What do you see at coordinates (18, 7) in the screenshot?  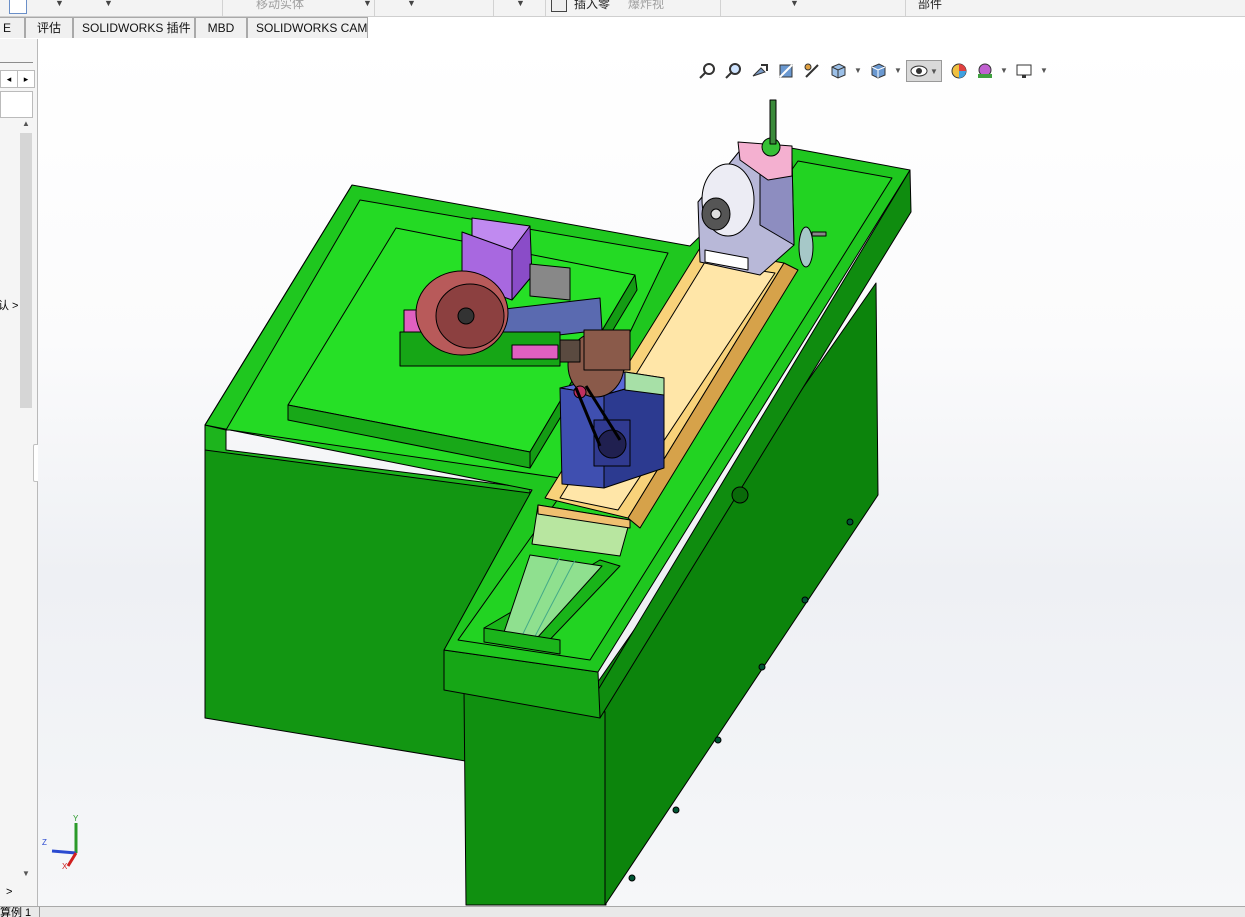 I see `ribbon-edge-button` at bounding box center [18, 7].